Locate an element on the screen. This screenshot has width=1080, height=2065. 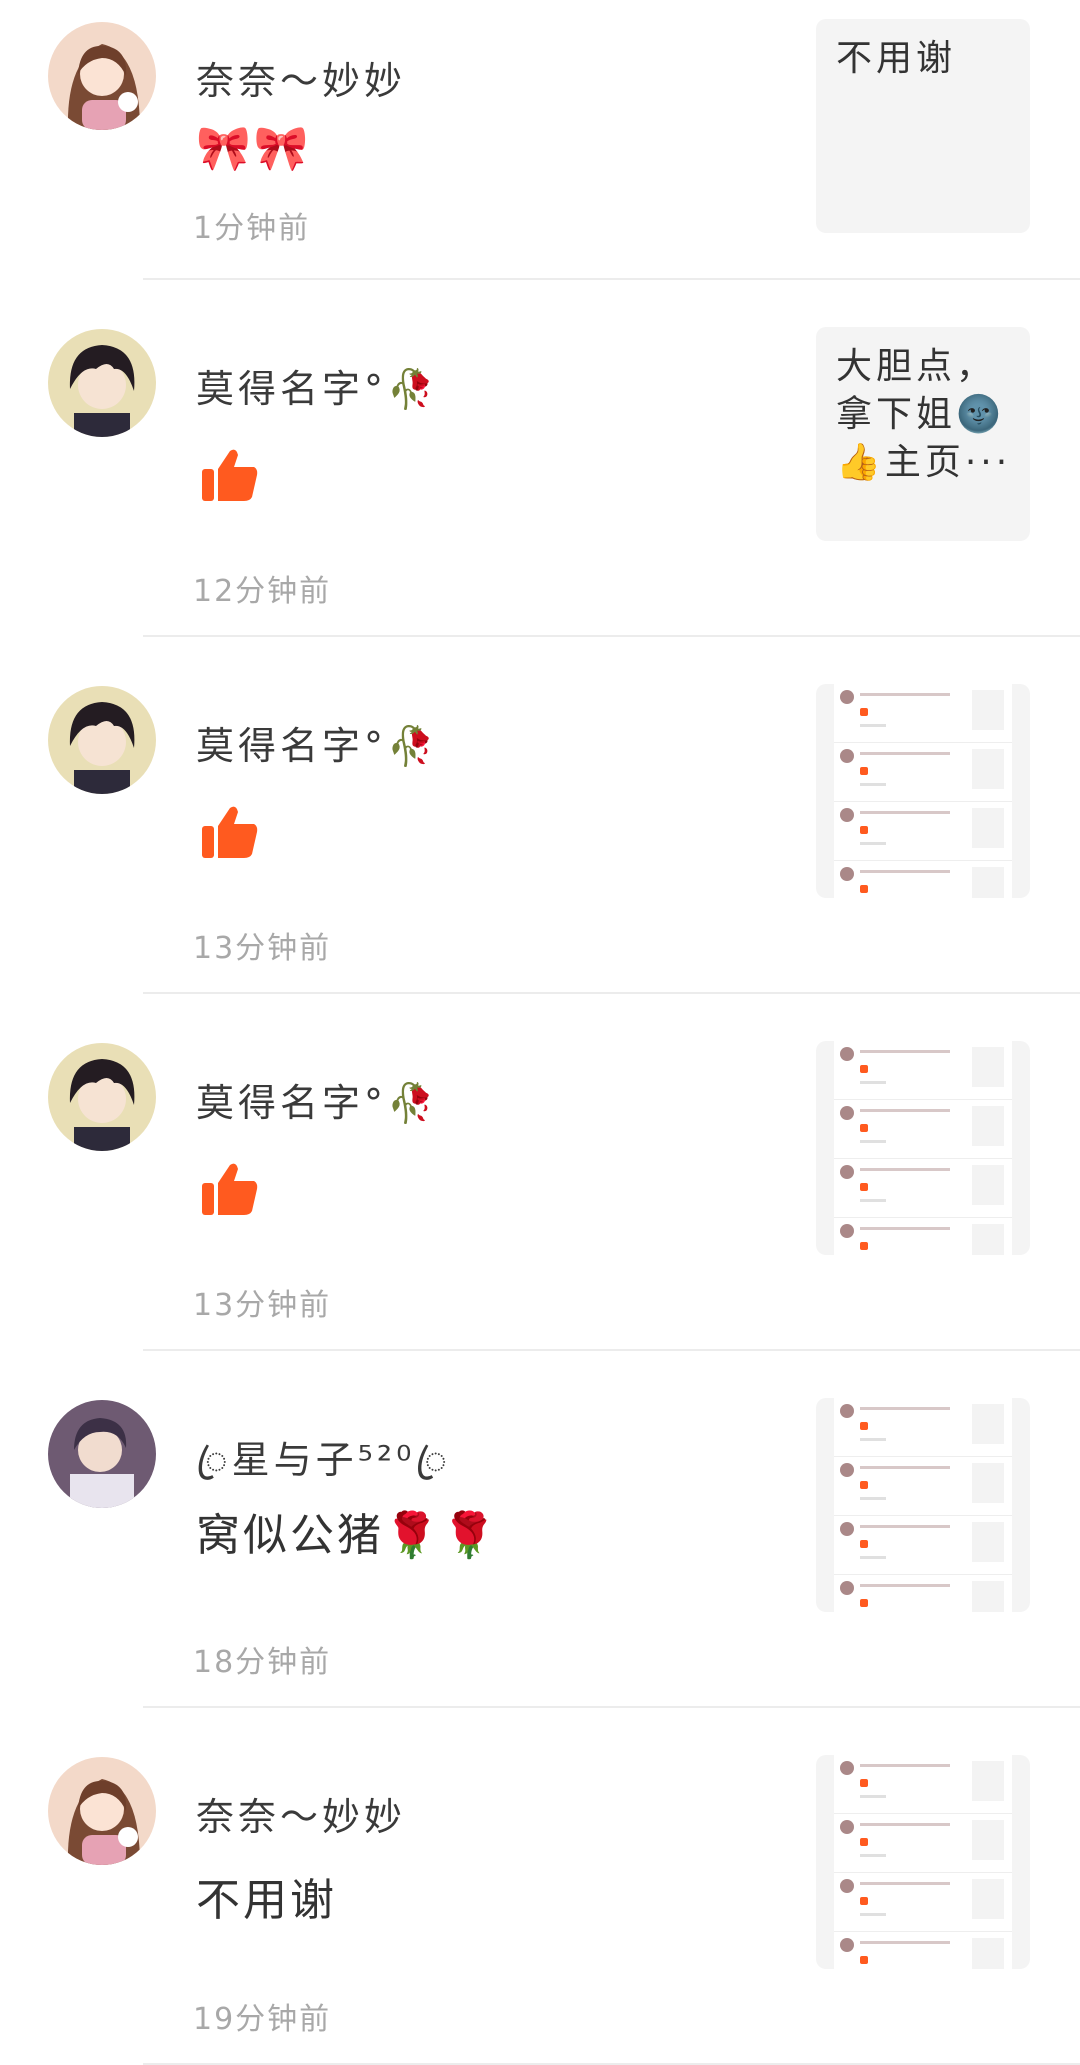
timestamp: 1分钟前 is located at coordinates (252, 228).